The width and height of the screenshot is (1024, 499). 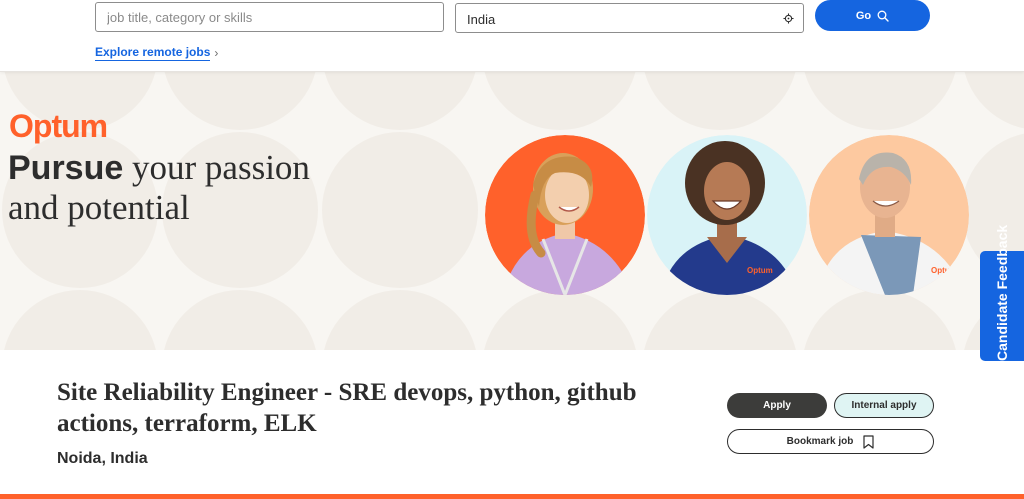 What do you see at coordinates (99, 207) in the screenshot?
I see `headline-line2: and potential` at bounding box center [99, 207].